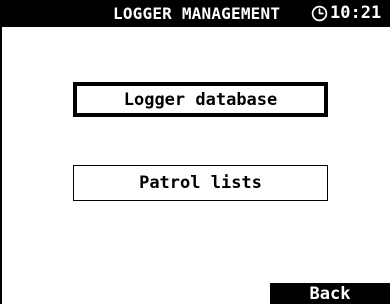  Describe the element at coordinates (319, 13) in the screenshot. I see `clock-icon` at that location.